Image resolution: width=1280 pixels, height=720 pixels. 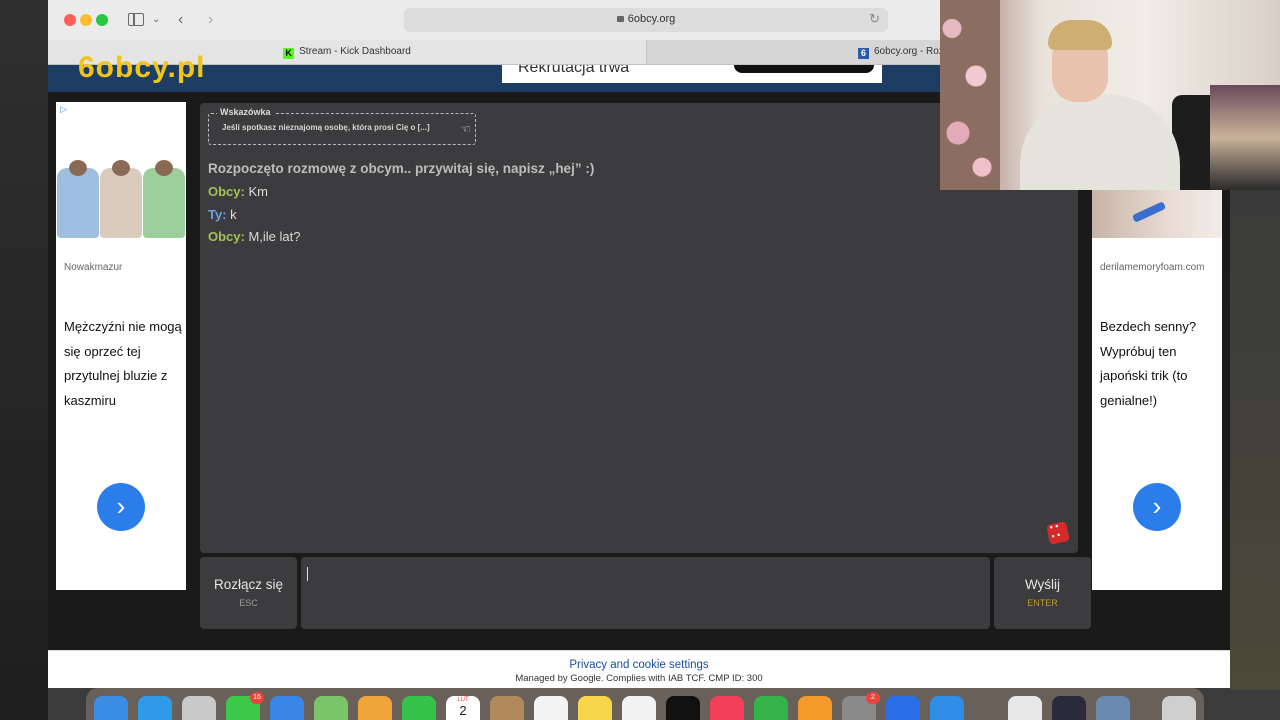 What do you see at coordinates (287, 708) in the screenshot?
I see `mail-icon` at bounding box center [287, 708].